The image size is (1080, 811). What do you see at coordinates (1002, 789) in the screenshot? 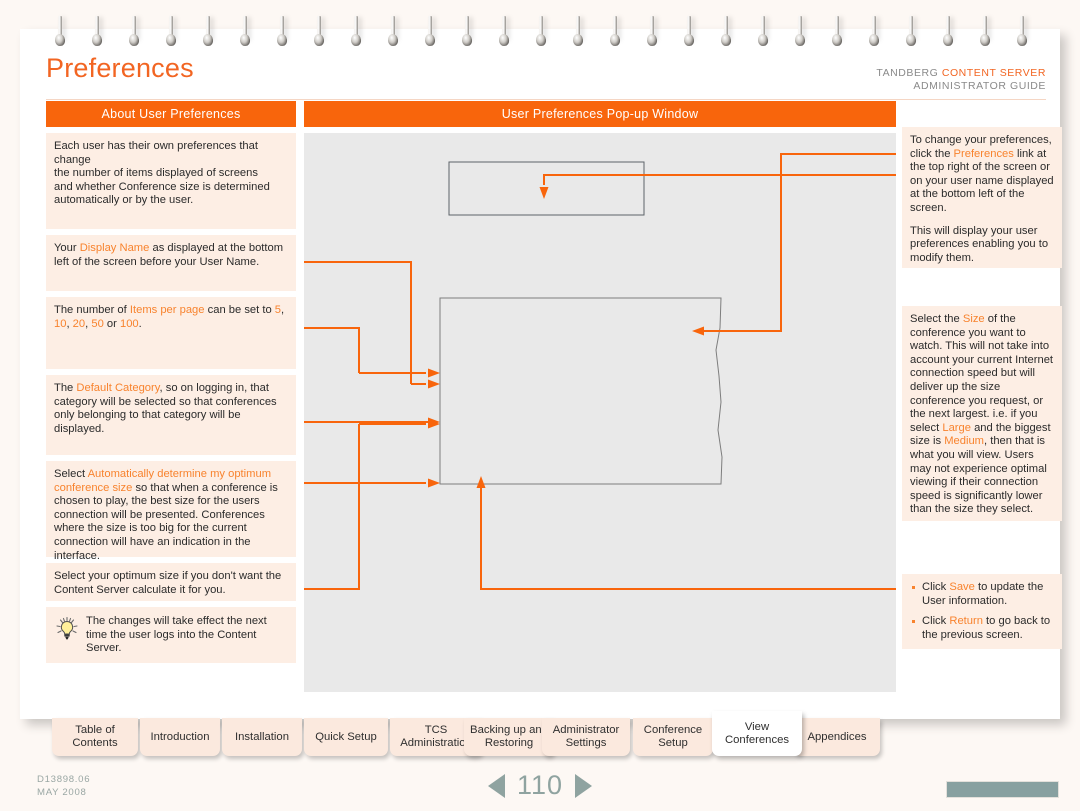
I see `corner-color-bar` at bounding box center [1002, 789].